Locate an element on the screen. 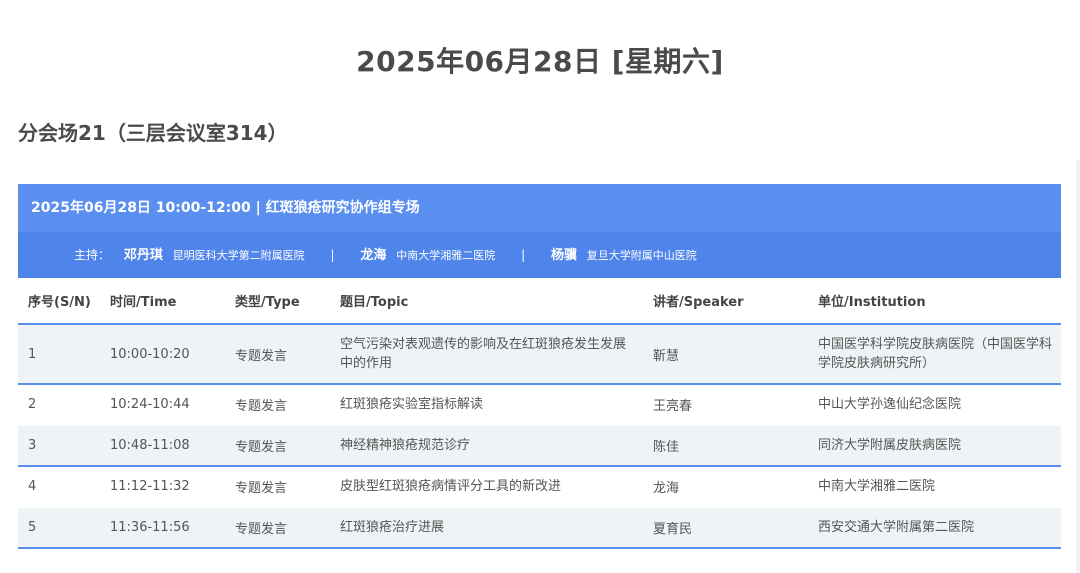 The width and height of the screenshot is (1080, 573). scrollbar-track is located at coordinates (1078, 366).